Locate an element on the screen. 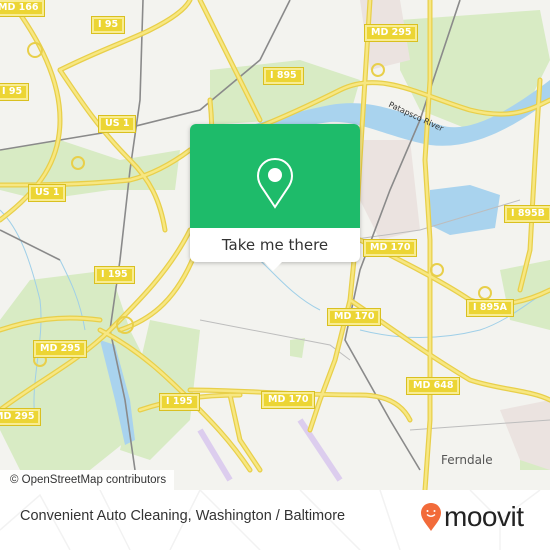 This screenshot has height=550, width=550. popup-header is located at coordinates (275, 176).